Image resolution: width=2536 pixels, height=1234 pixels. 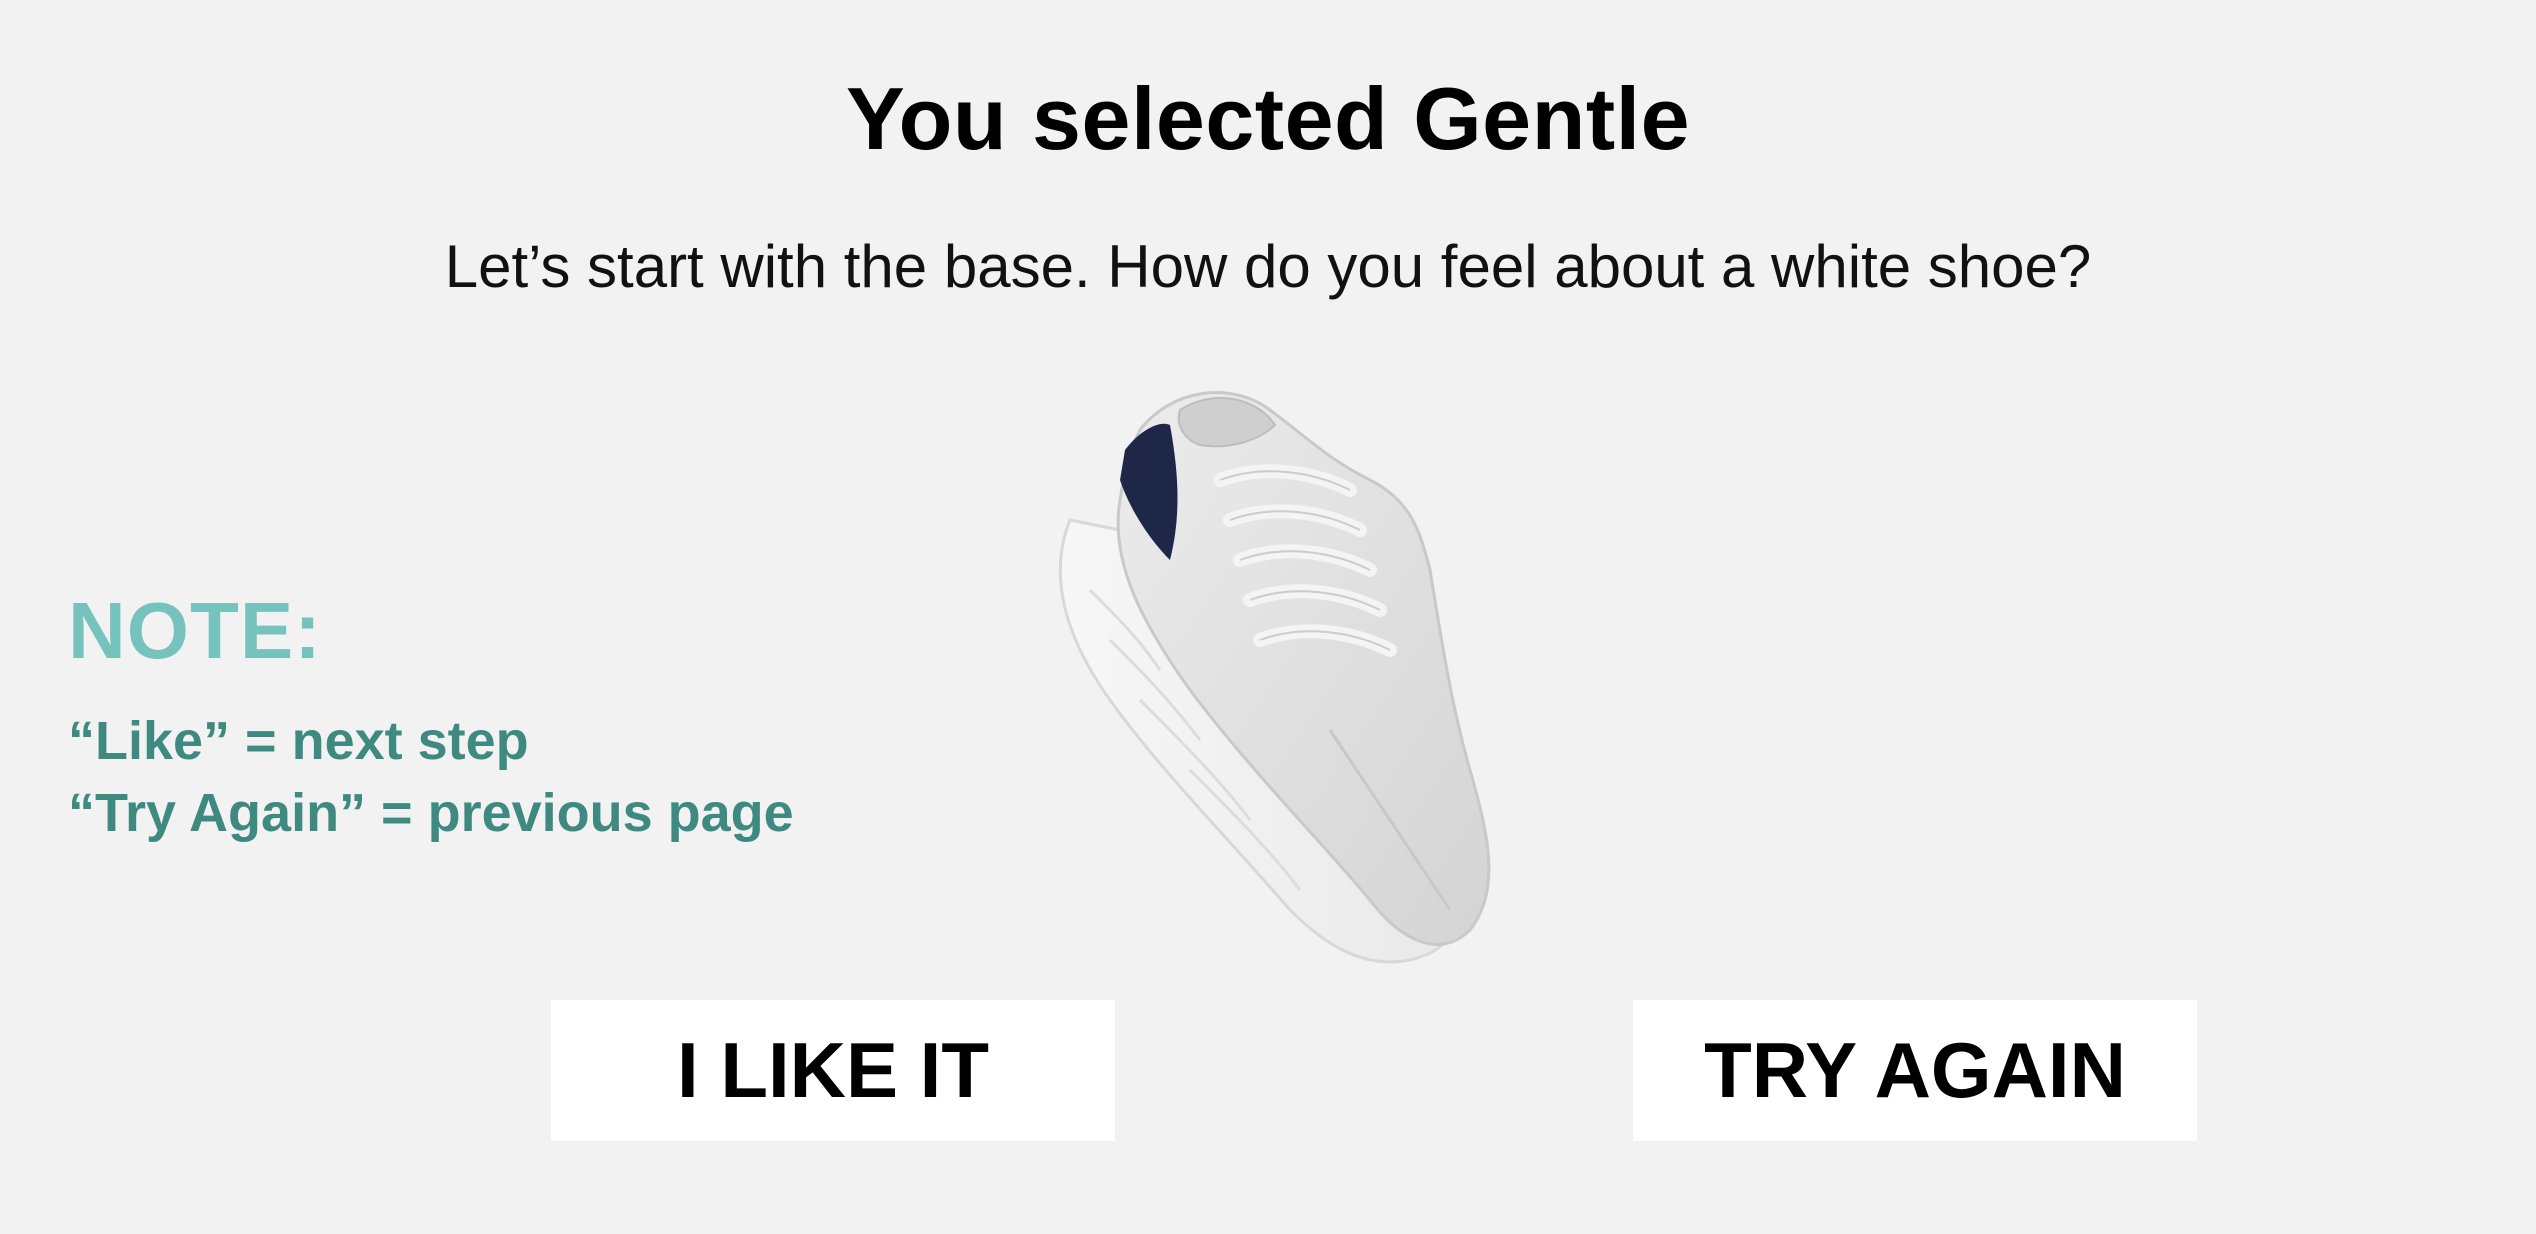 I want to click on try-again-button: TRY AGAIN, so click(x=1915, y=1070).